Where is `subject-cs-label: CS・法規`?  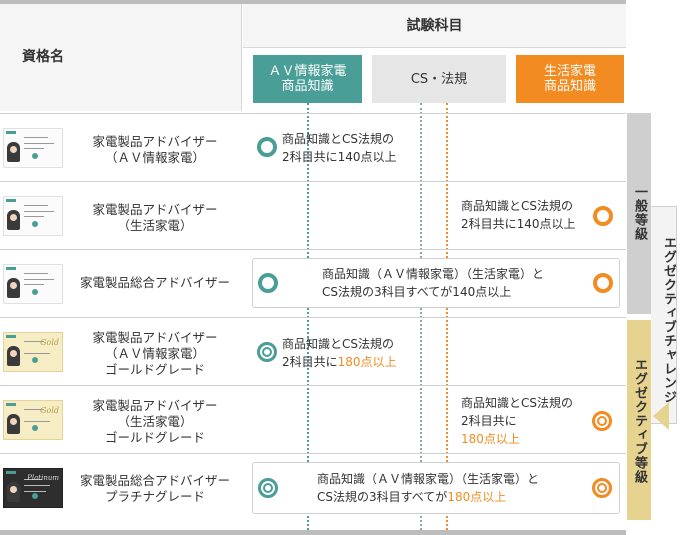
subject-cs-label: CS・法規 is located at coordinates (439, 79).